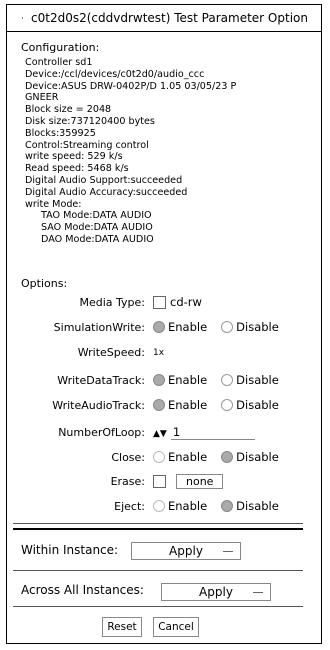 The height and width of the screenshot is (650, 330). What do you see at coordinates (101, 432) in the screenshot?
I see `number-of-loop-label: NumberOfLoop:` at bounding box center [101, 432].